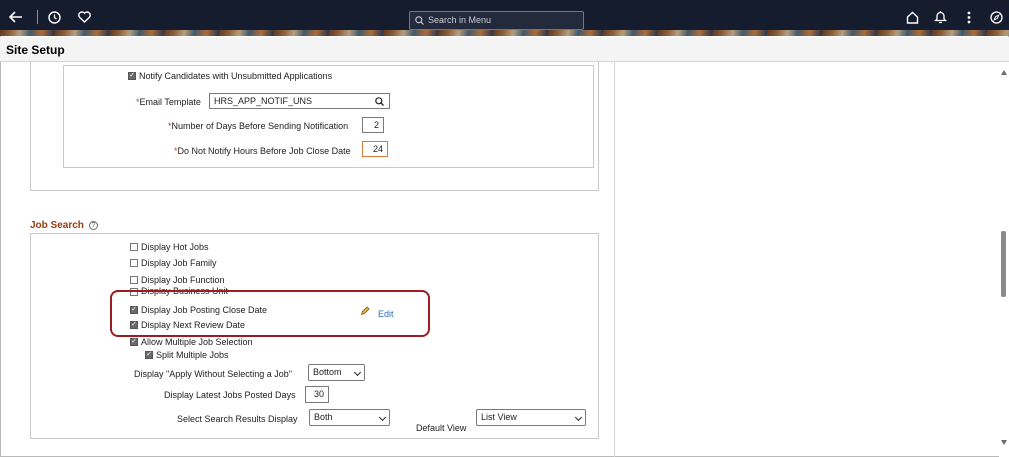  Describe the element at coordinates (191, 342) in the screenshot. I see `option-allow-multiple-job-selection: ✓ Allow Multiple Job Selection` at that location.